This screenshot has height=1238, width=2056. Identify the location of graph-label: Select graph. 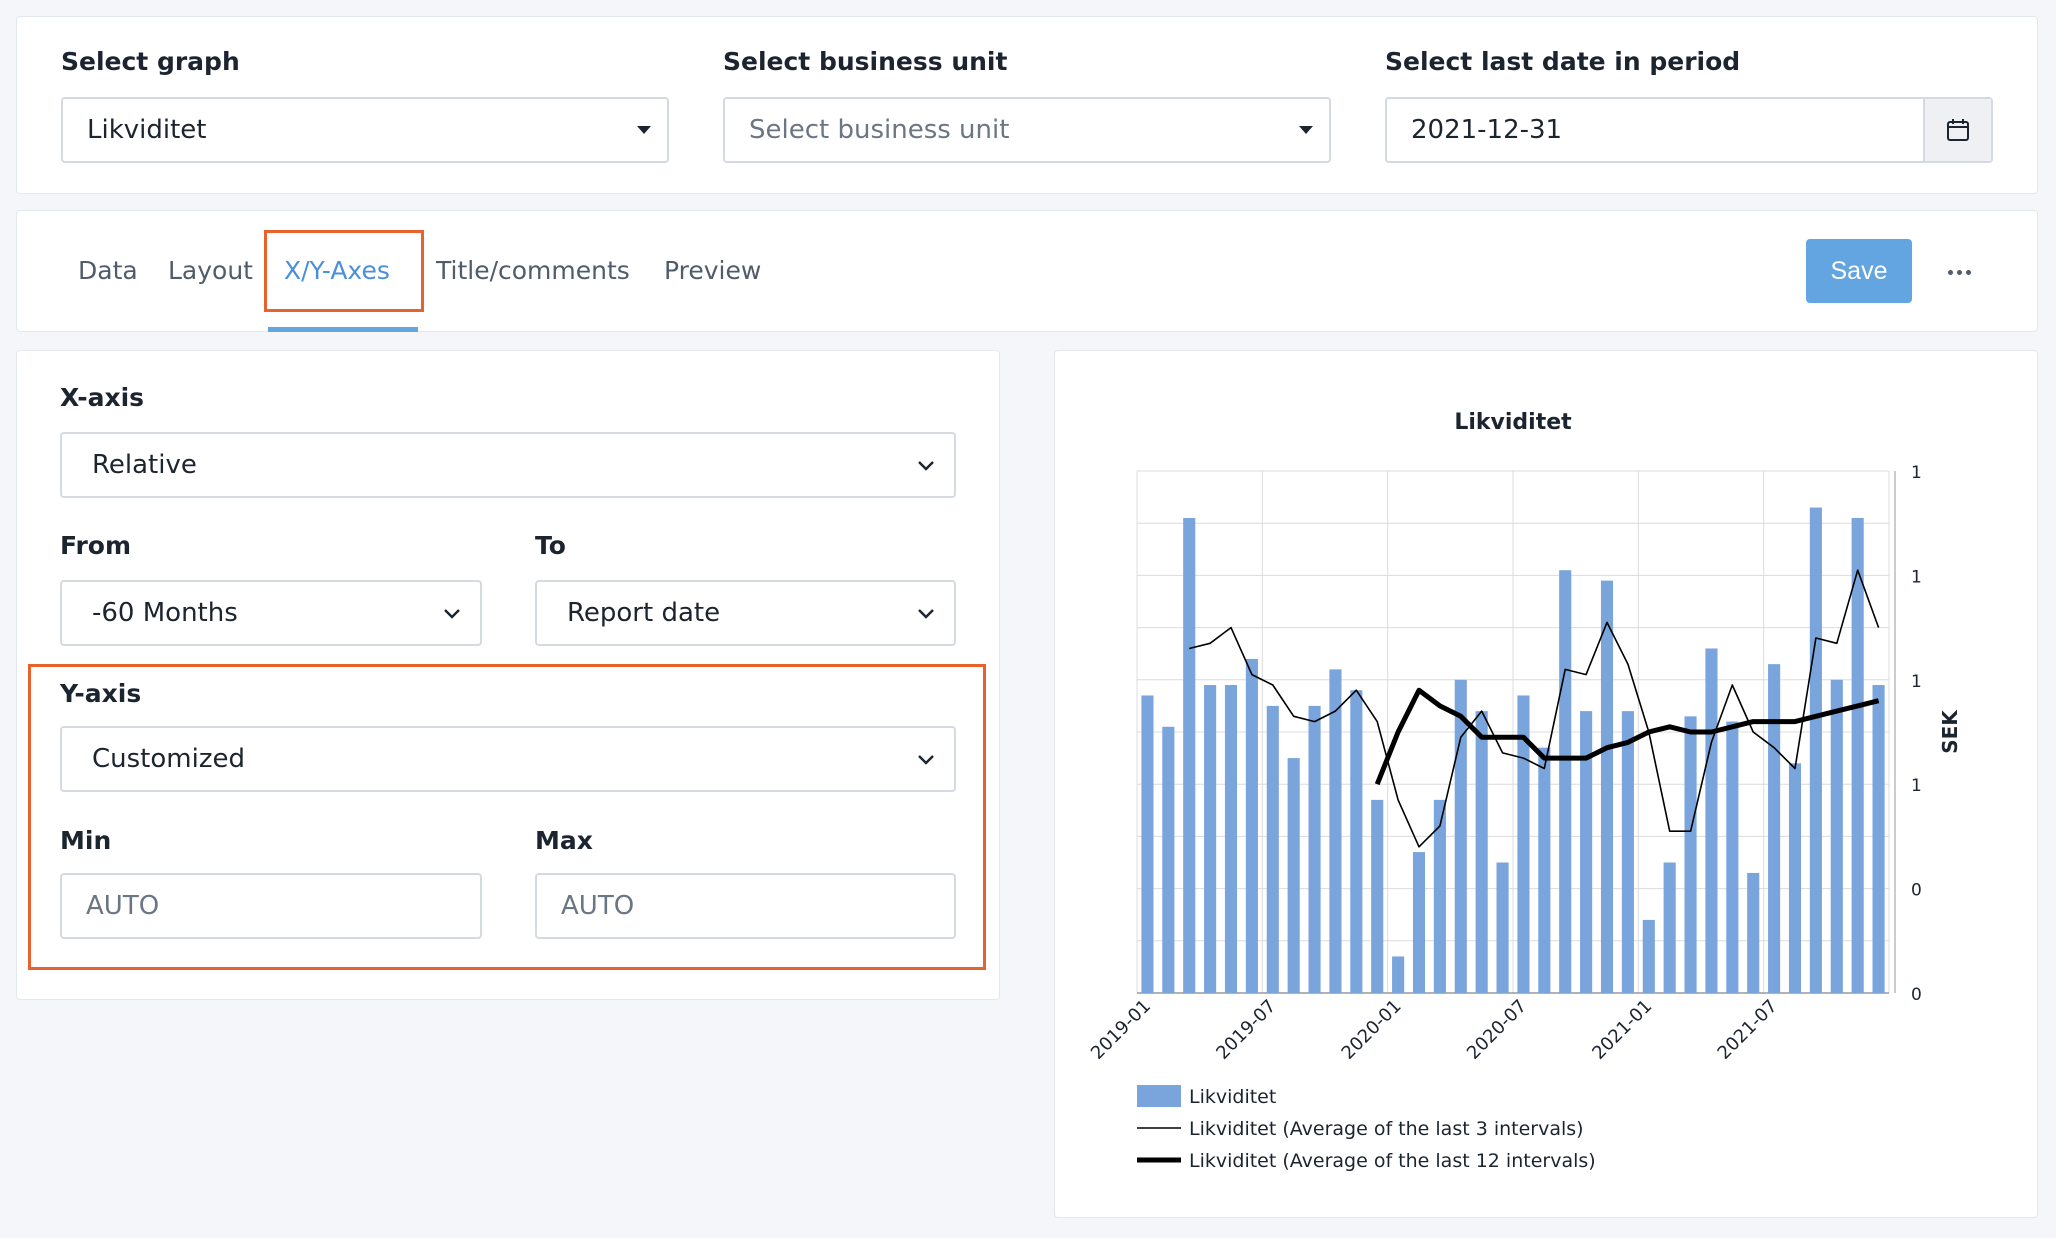
(150, 61).